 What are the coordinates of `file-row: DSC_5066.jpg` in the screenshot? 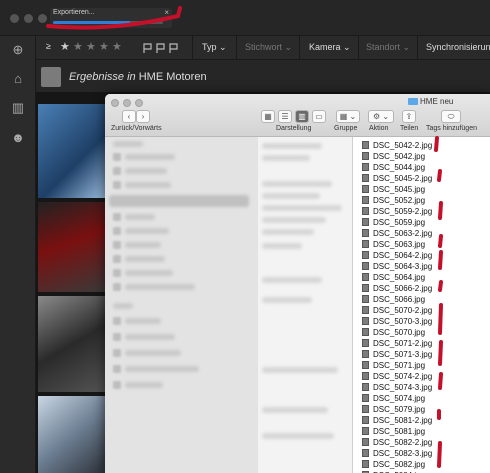 It's located at (421, 299).